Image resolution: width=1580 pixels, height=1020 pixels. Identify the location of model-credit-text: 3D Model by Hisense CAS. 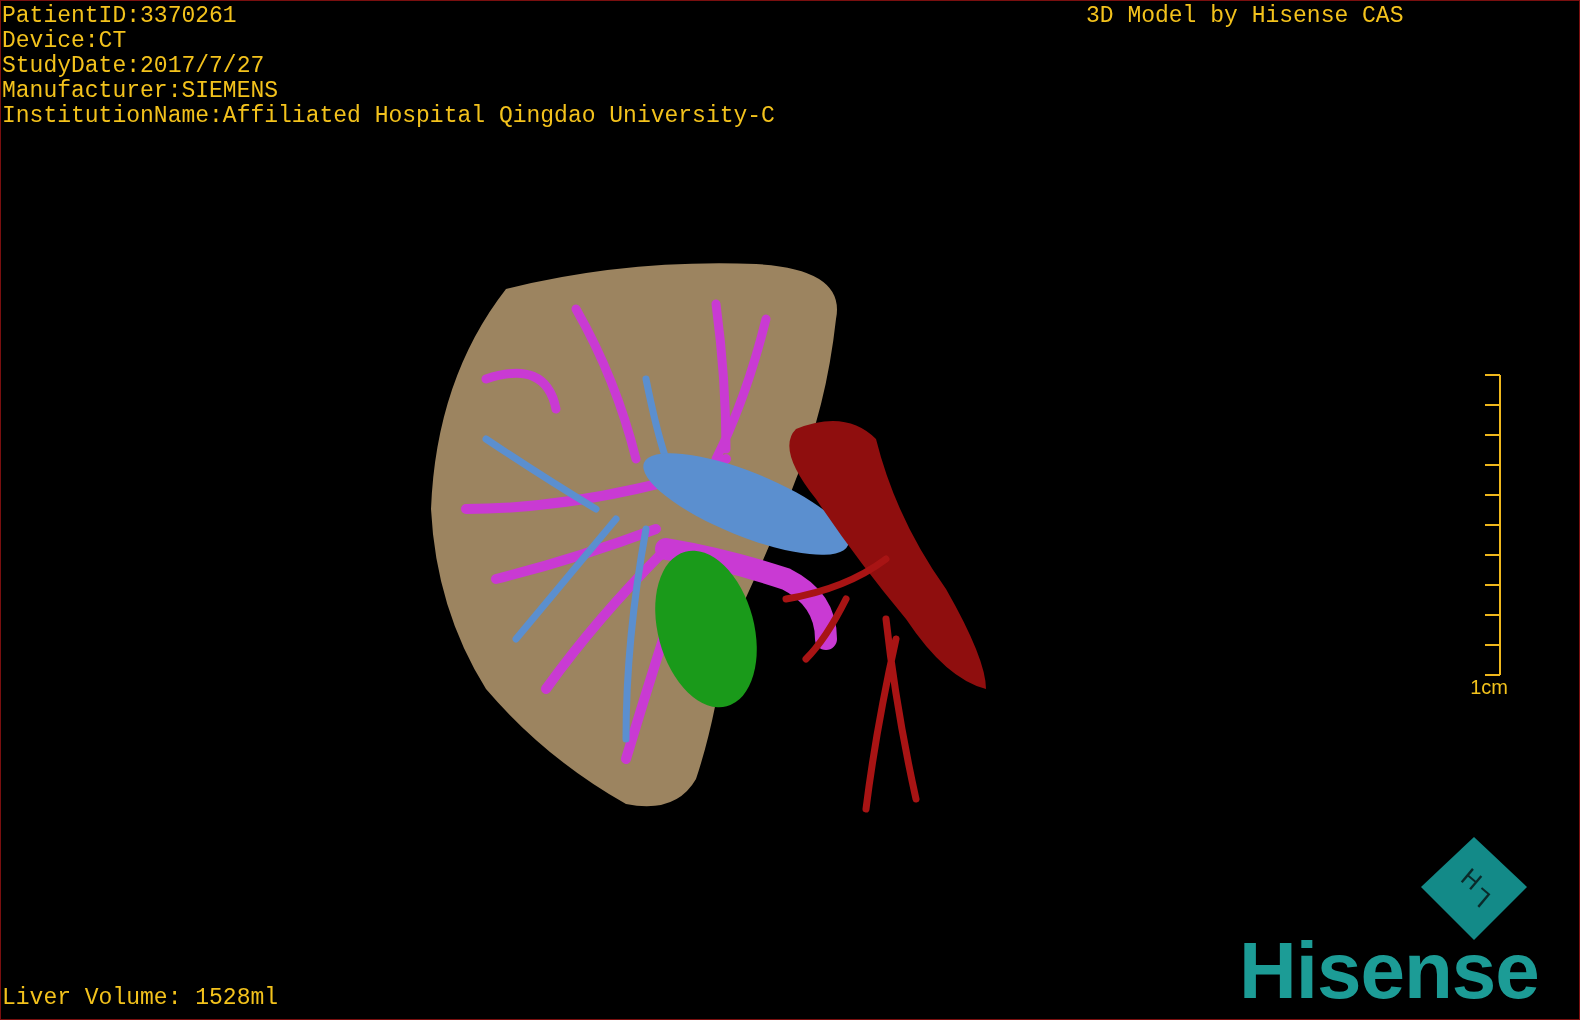
(1245, 16).